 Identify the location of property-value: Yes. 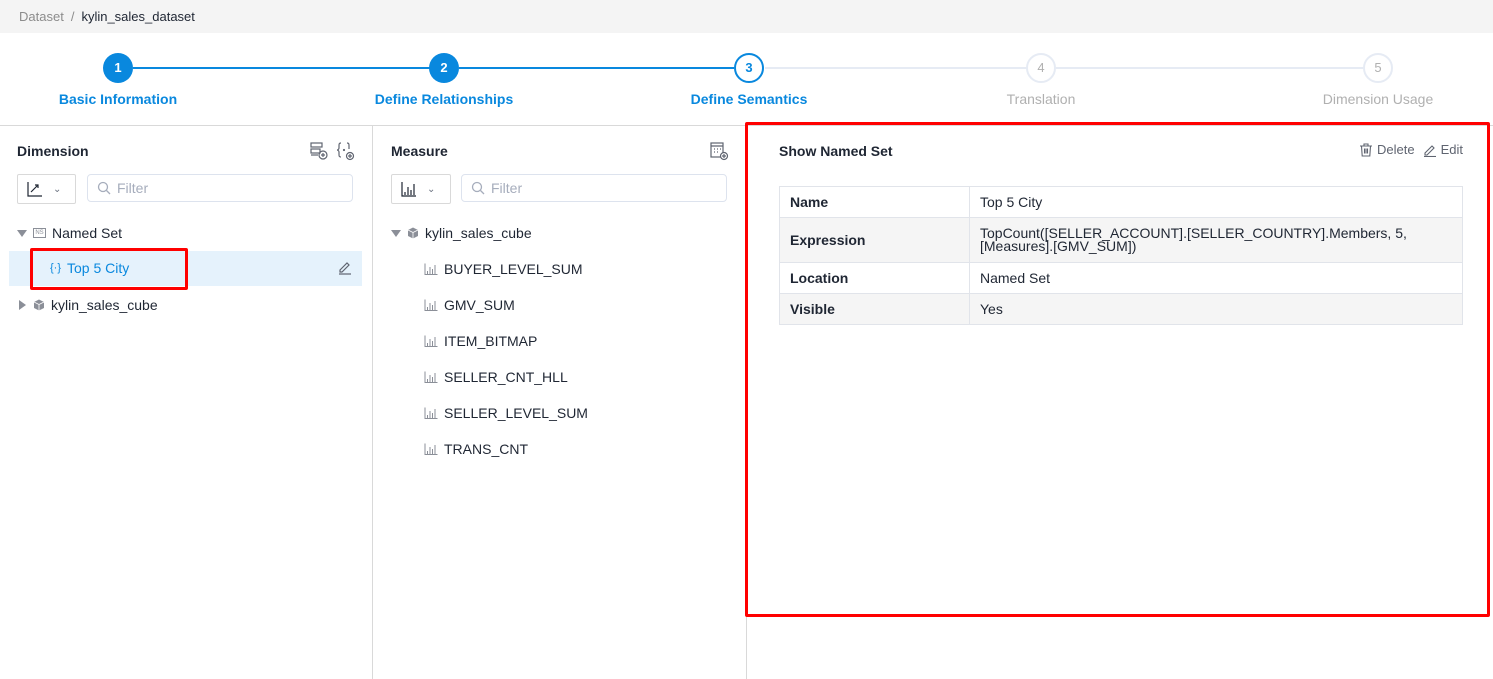
(1216, 309).